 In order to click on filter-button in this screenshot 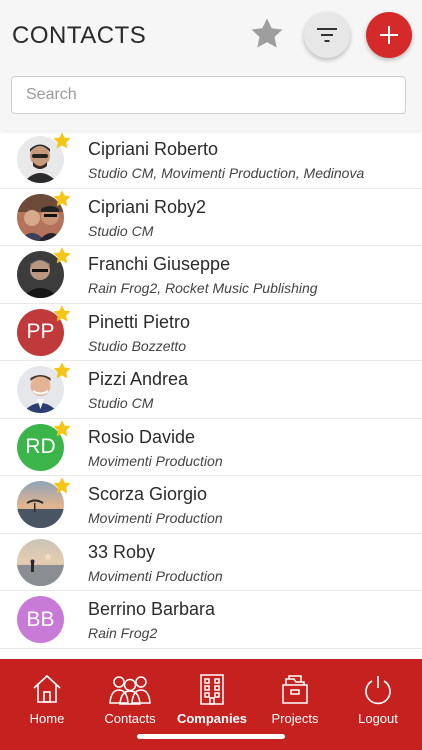, I will do `click(327, 35)`.